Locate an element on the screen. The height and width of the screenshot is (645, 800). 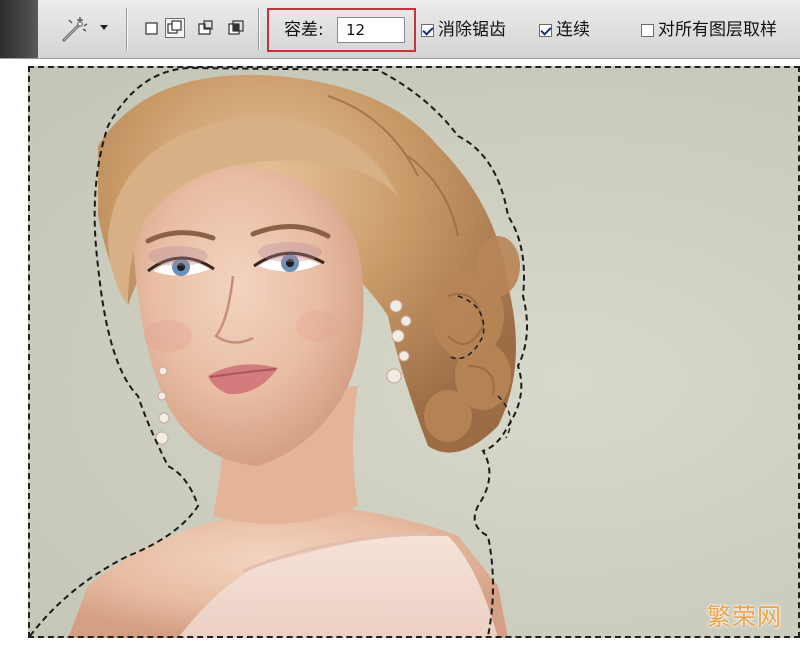
options-bar-grip is located at coordinates (19, 29).